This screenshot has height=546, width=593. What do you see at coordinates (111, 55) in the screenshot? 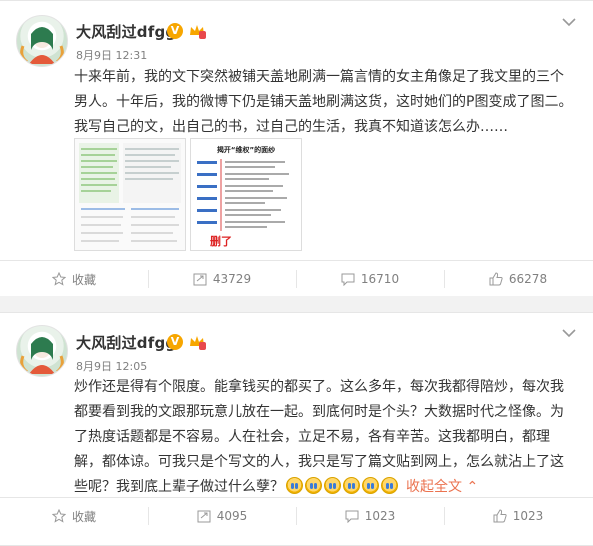
I see `post-timestamp: 8月9日 12:31` at bounding box center [111, 55].